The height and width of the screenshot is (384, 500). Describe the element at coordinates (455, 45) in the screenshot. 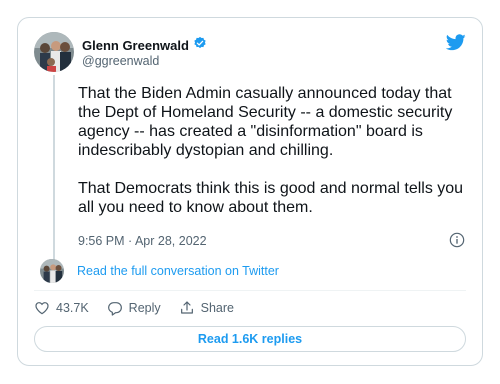

I see `twitter-bird-icon` at that location.